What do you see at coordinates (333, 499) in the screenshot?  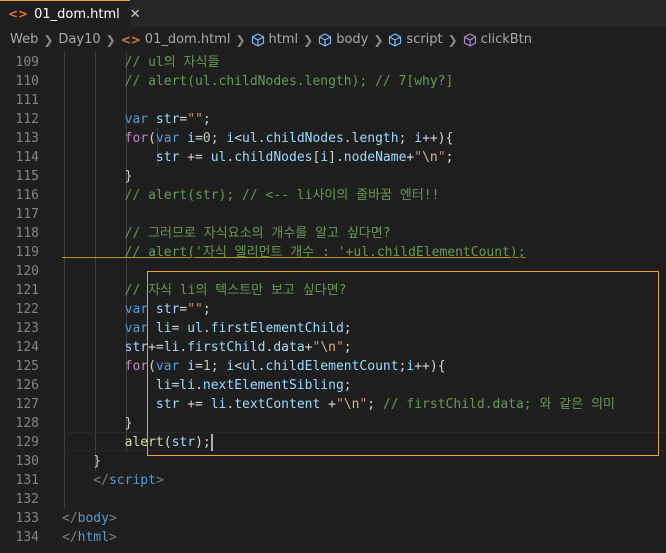 I see `code-line: 132` at bounding box center [333, 499].